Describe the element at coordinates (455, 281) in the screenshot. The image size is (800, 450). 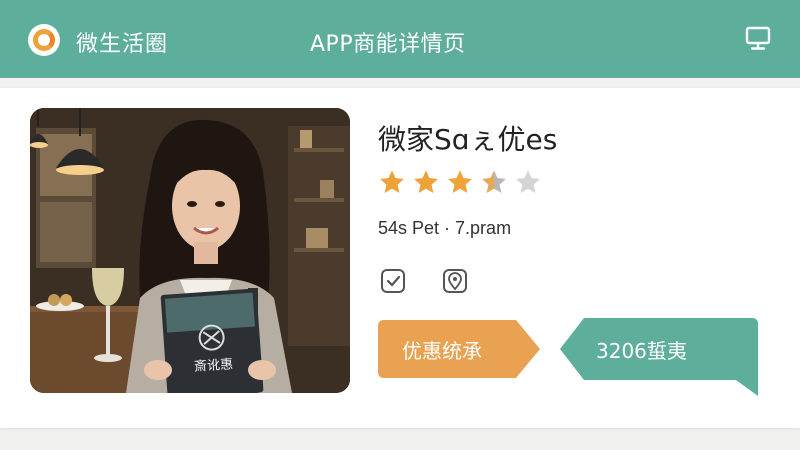
I see `location-pin-icon` at that location.